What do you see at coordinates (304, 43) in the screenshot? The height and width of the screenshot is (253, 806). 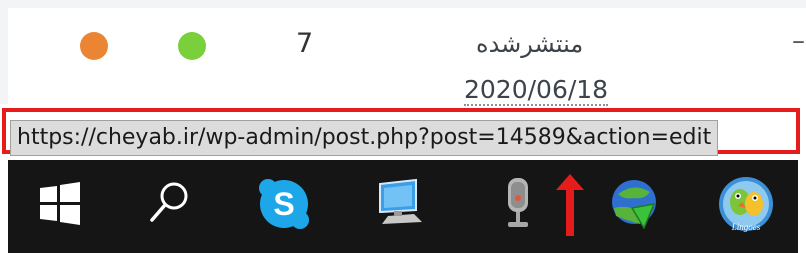 I see `comment-count: 7` at bounding box center [304, 43].